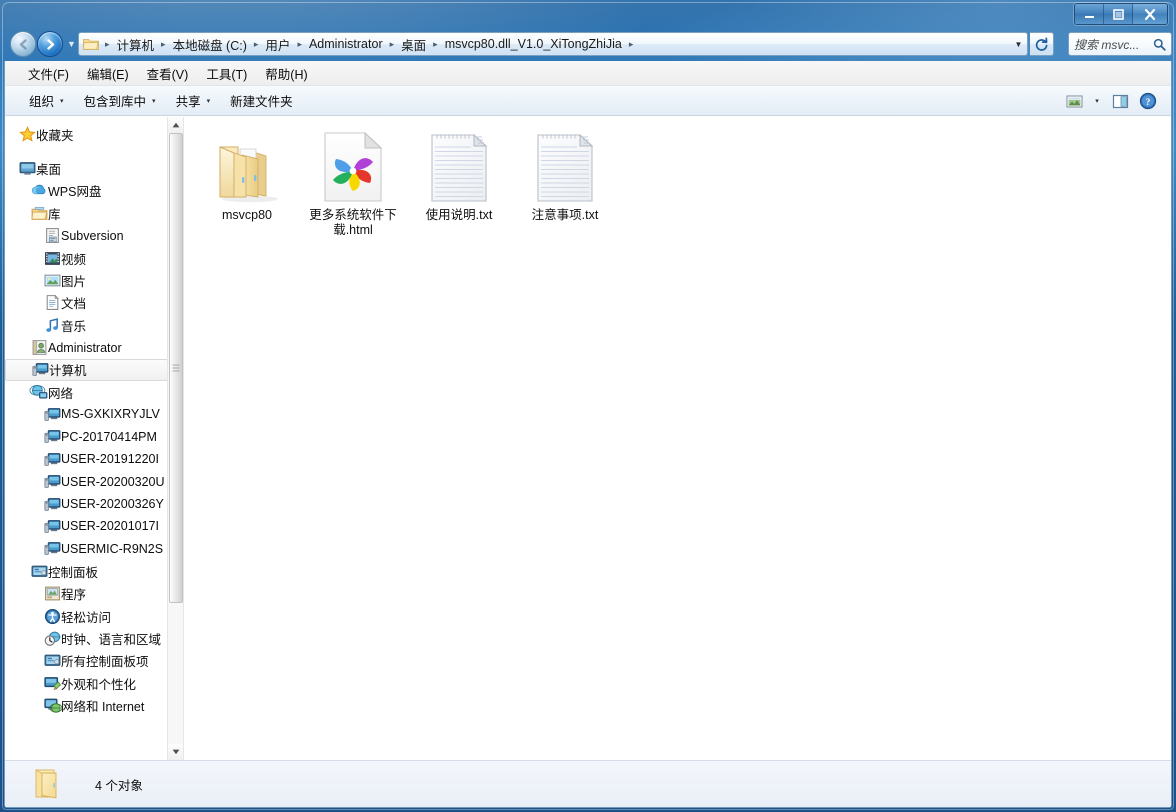 The height and width of the screenshot is (812, 1176). Describe the element at coordinates (261, 100) in the screenshot. I see `new-folder-button: 新建文件夹` at that location.